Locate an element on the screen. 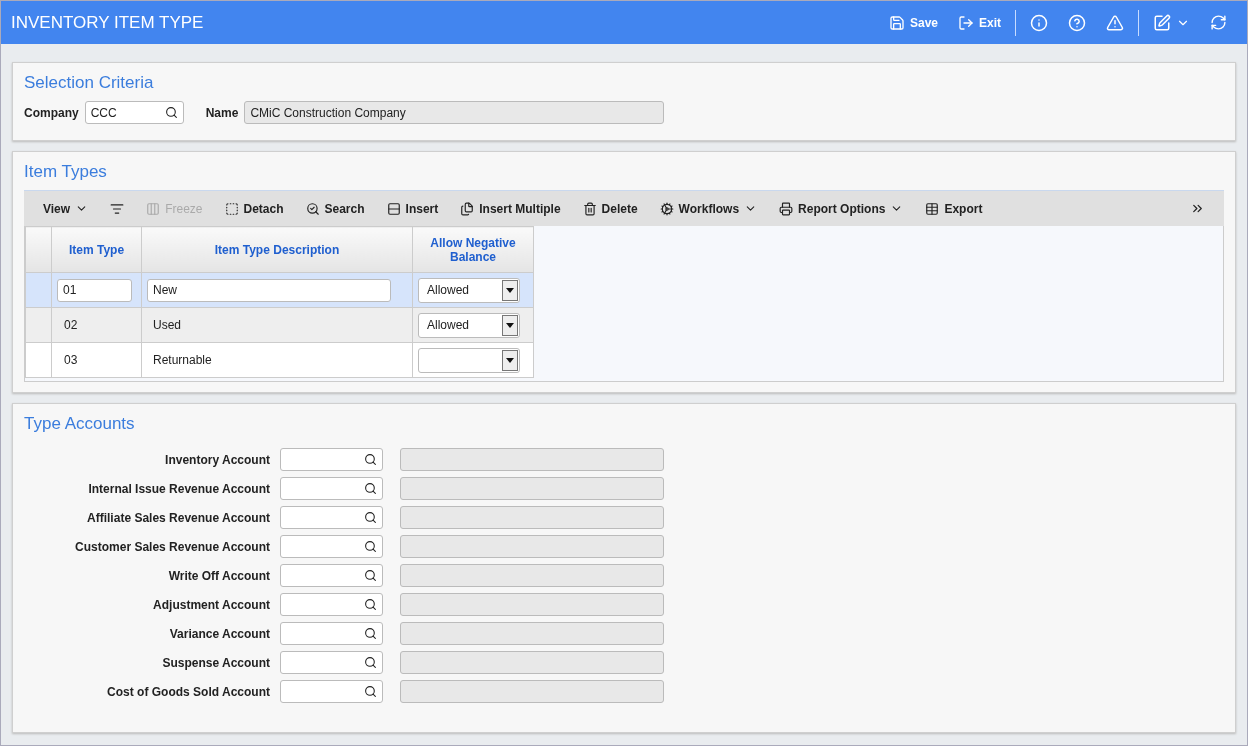 The image size is (1248, 746). gear-icon is located at coordinates (666, 208).